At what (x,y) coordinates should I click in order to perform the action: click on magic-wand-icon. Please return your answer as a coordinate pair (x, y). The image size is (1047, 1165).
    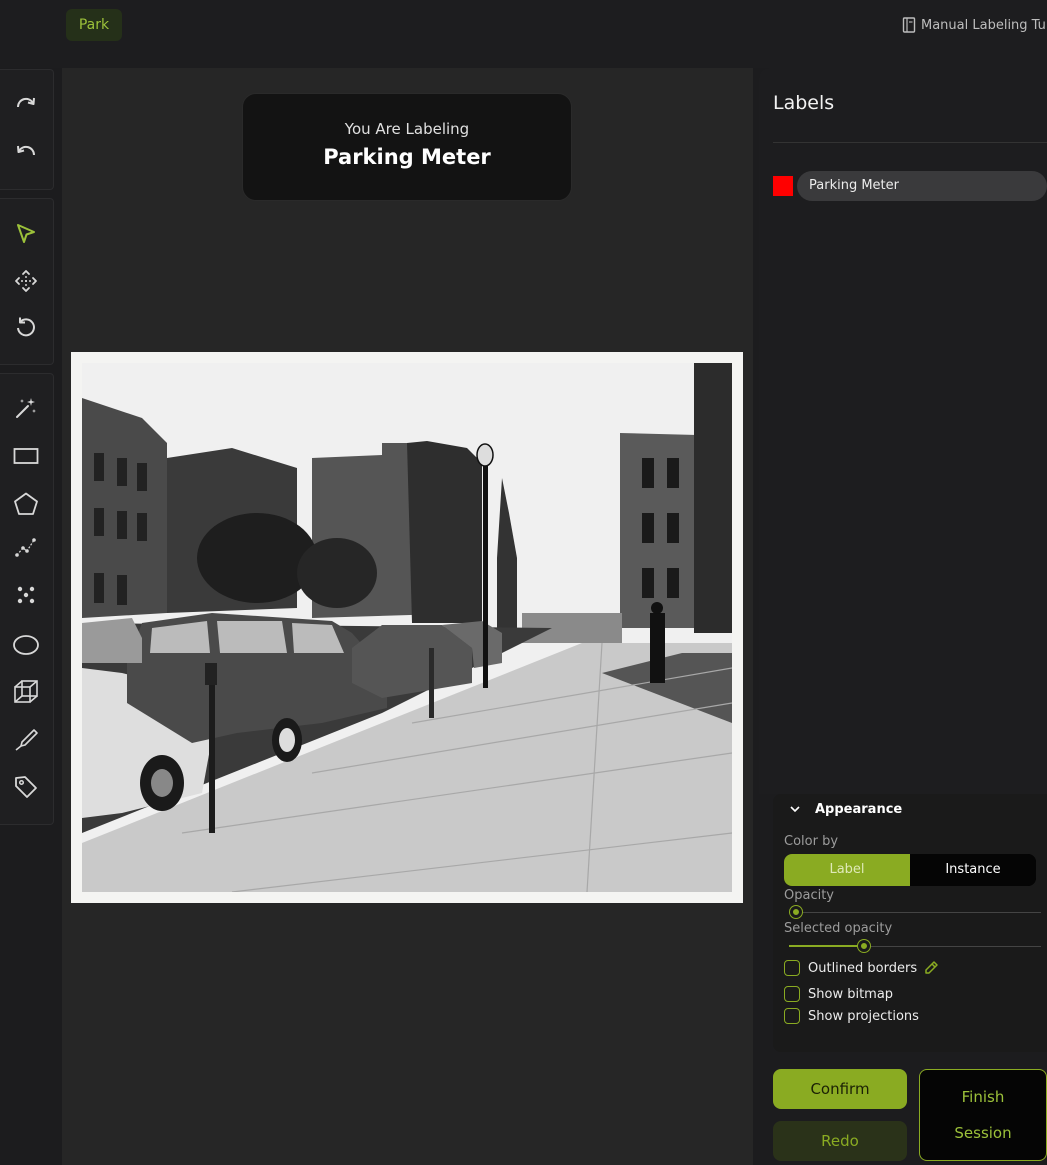
    Looking at the image, I should click on (26, 408).